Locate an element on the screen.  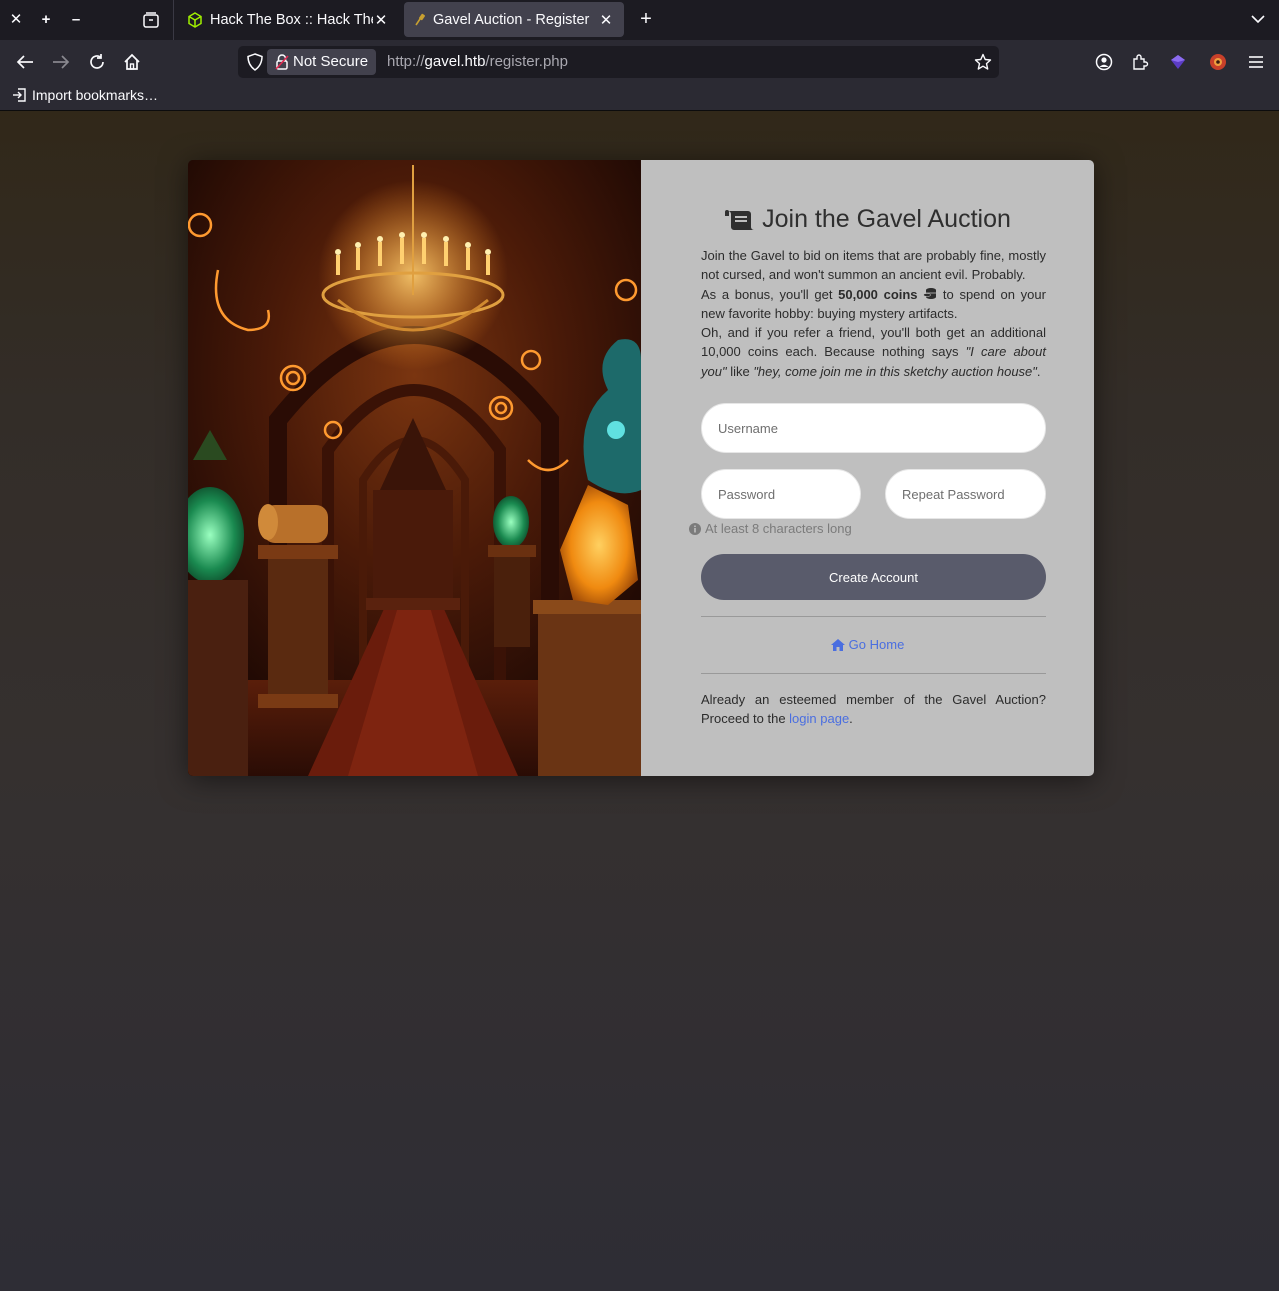
reload-icon is located at coordinates (97, 62).